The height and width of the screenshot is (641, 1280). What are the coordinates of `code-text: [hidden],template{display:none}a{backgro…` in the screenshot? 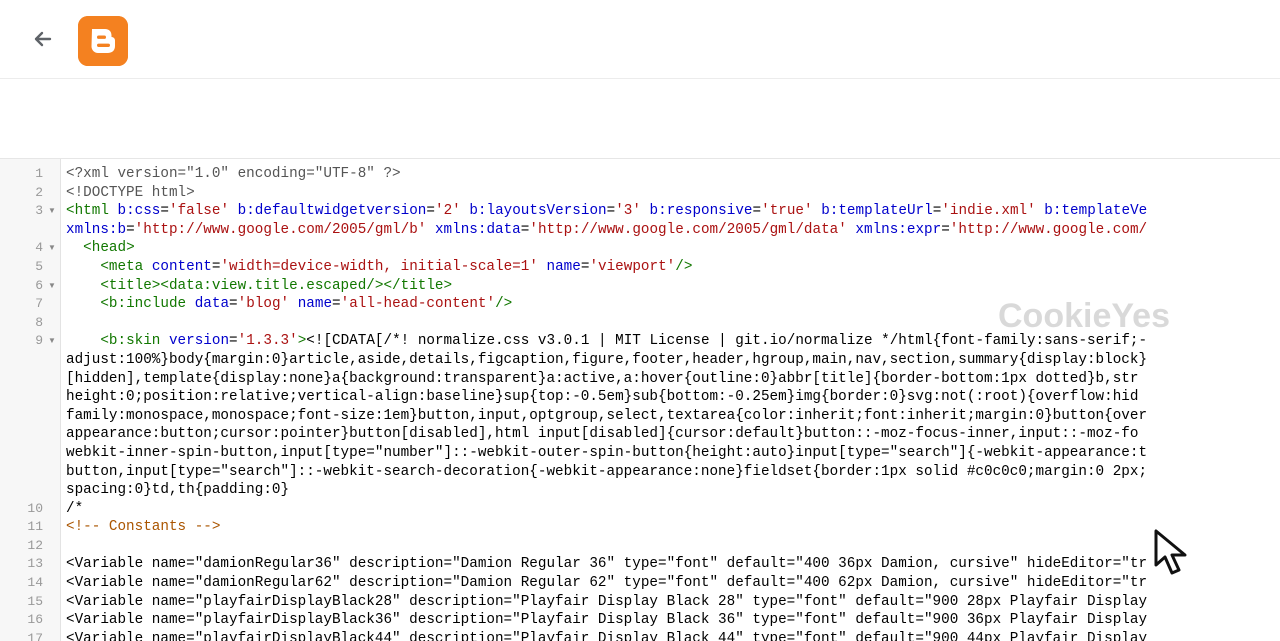 It's located at (602, 378).